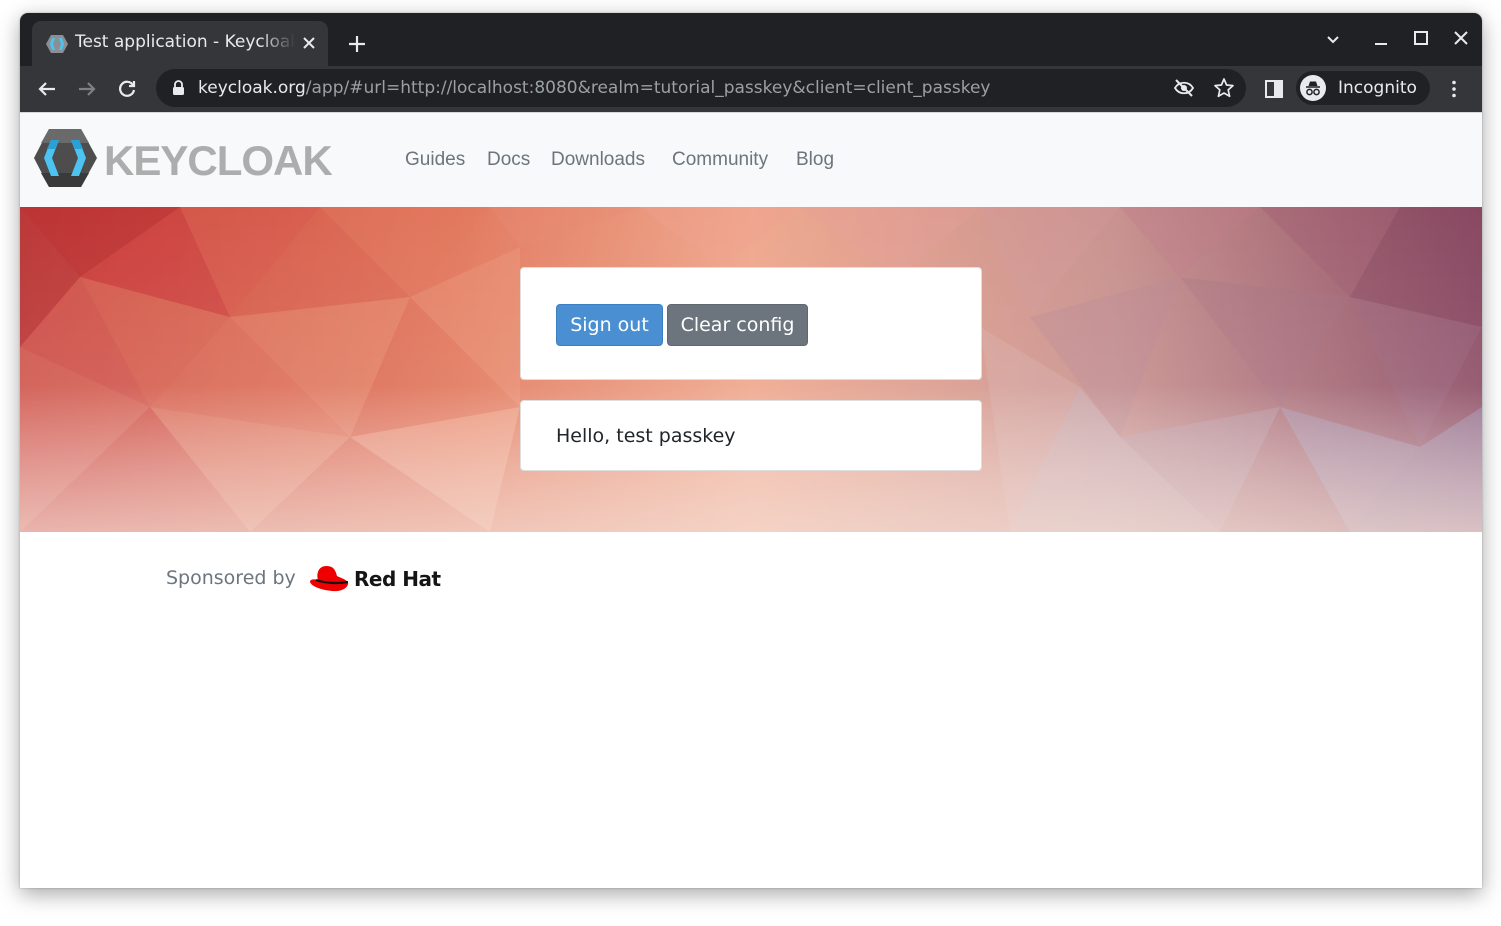 The width and height of the screenshot is (1501, 926). Describe the element at coordinates (57, 44) in the screenshot. I see `keycloak-favicon-icon` at that location.